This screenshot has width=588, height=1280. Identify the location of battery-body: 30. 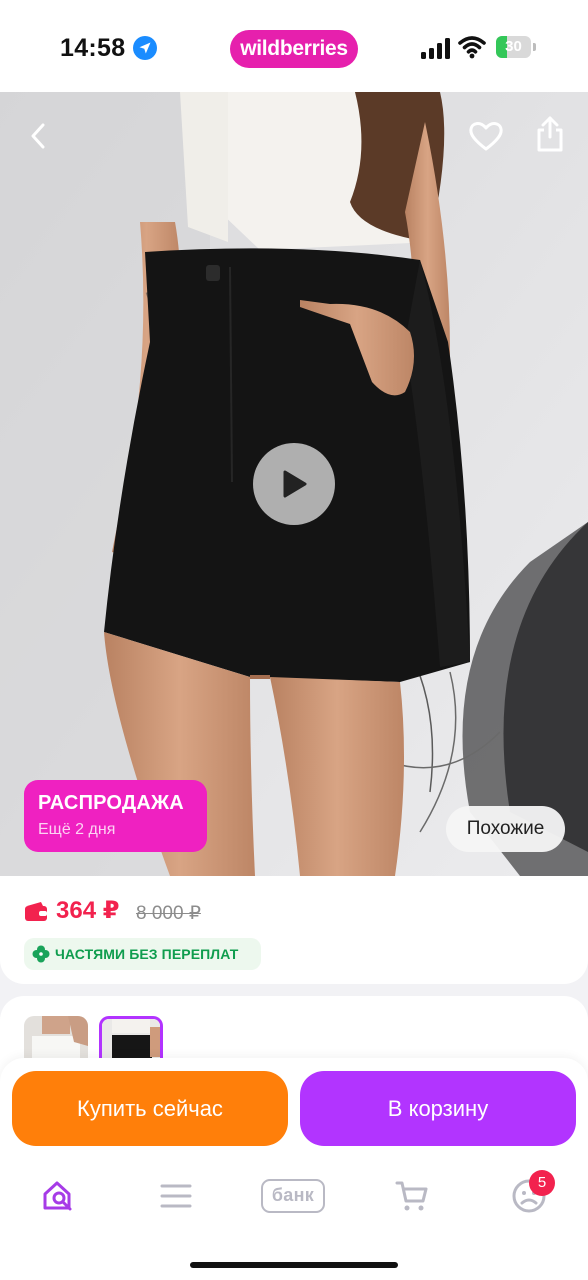
(513, 47).